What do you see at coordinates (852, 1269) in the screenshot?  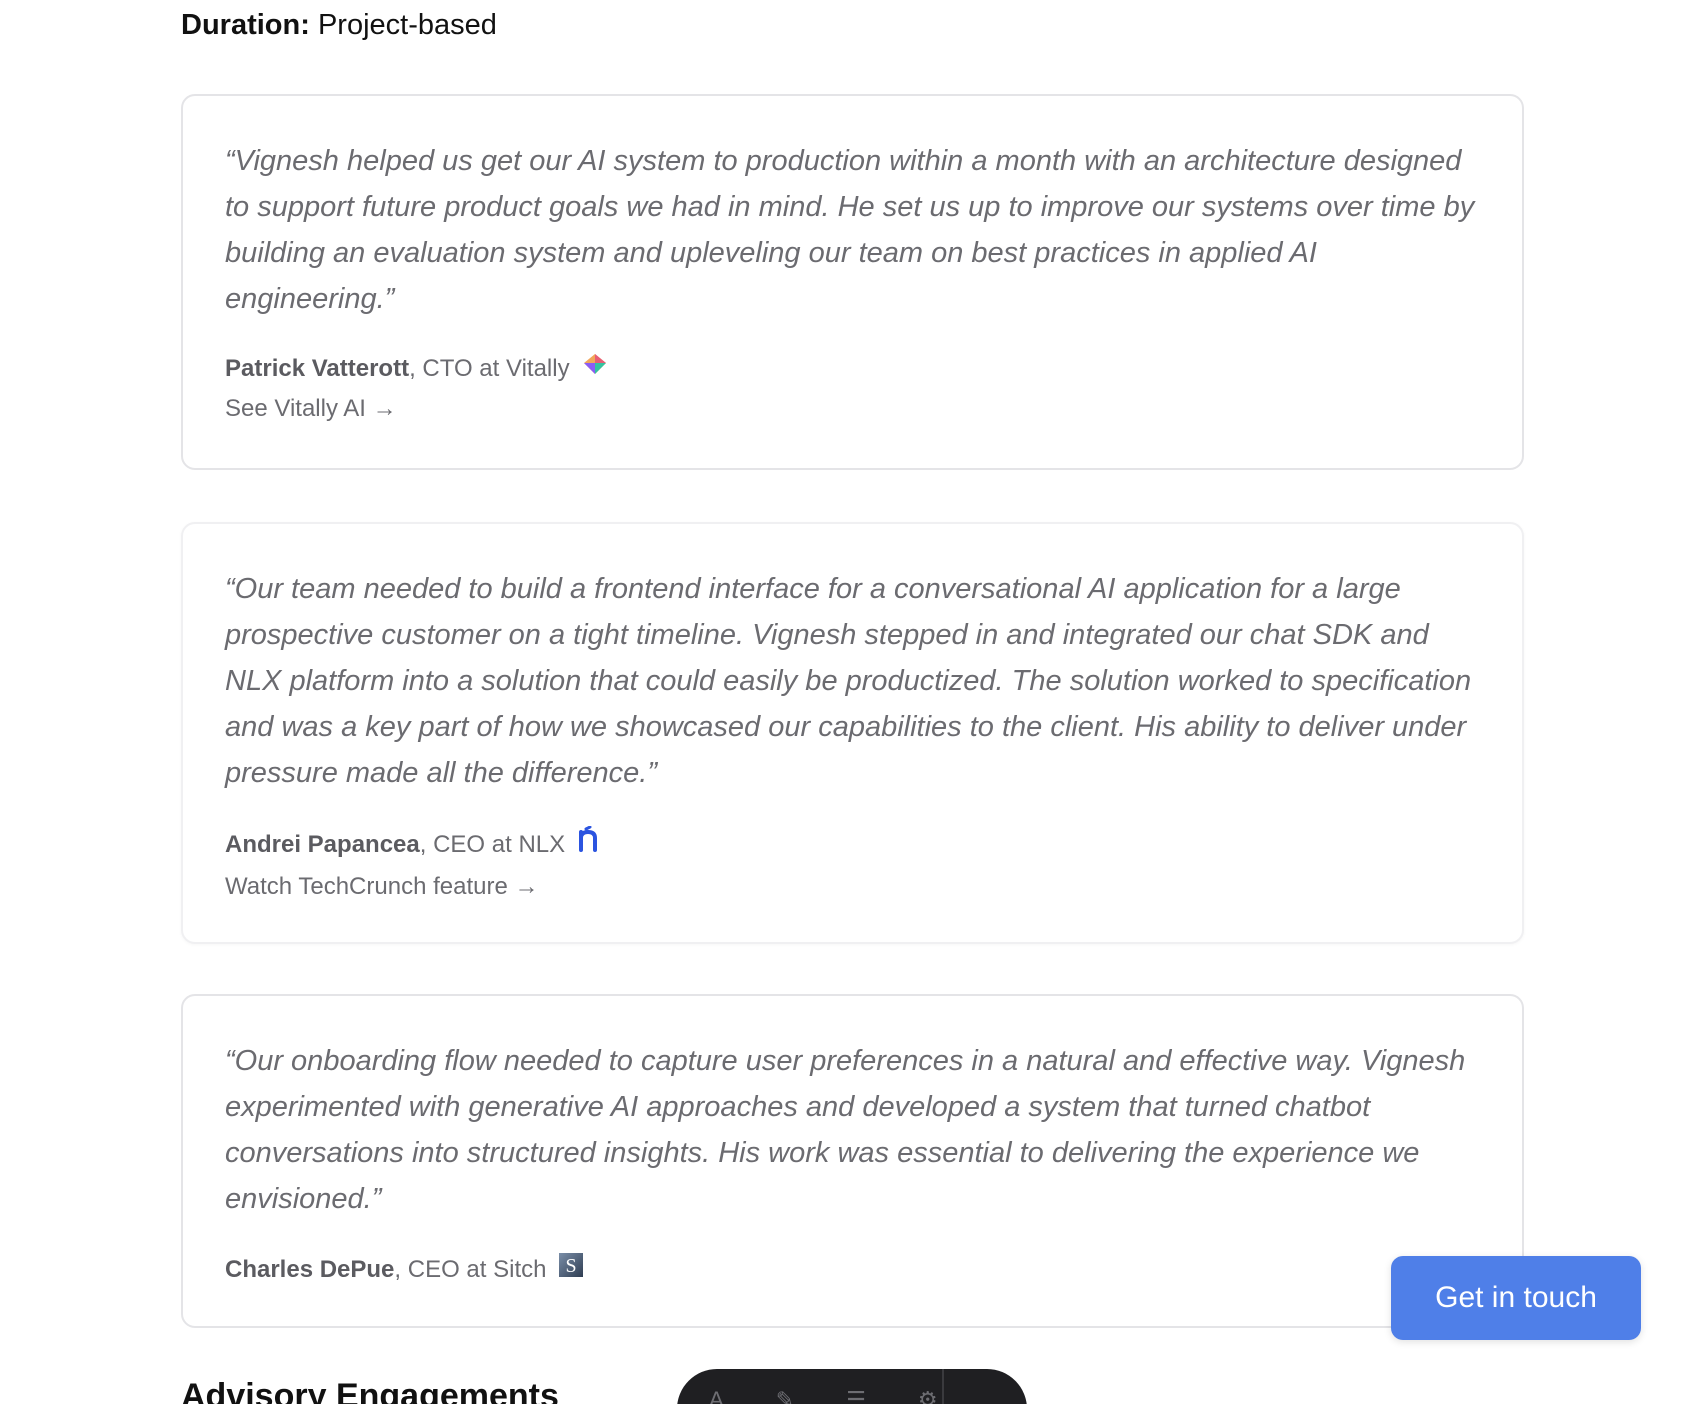 I see `testimonial-author: Charles DePue , CEO at Sitch S` at bounding box center [852, 1269].